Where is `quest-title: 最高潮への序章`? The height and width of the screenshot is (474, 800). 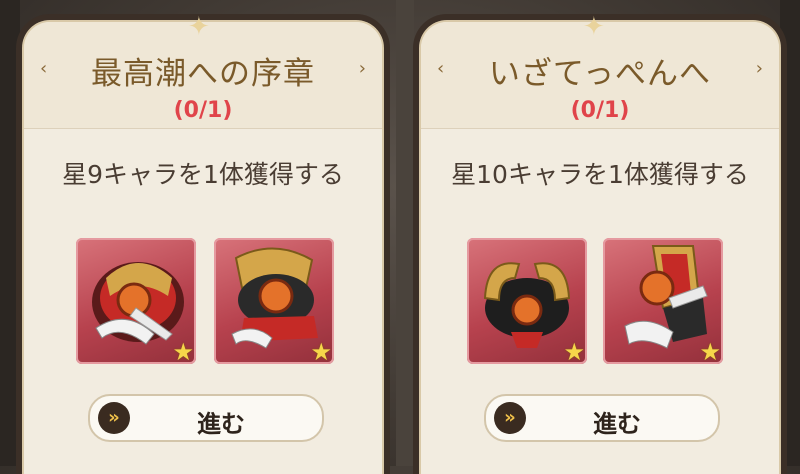 quest-title: 最高潮への序章 is located at coordinates (203, 74).